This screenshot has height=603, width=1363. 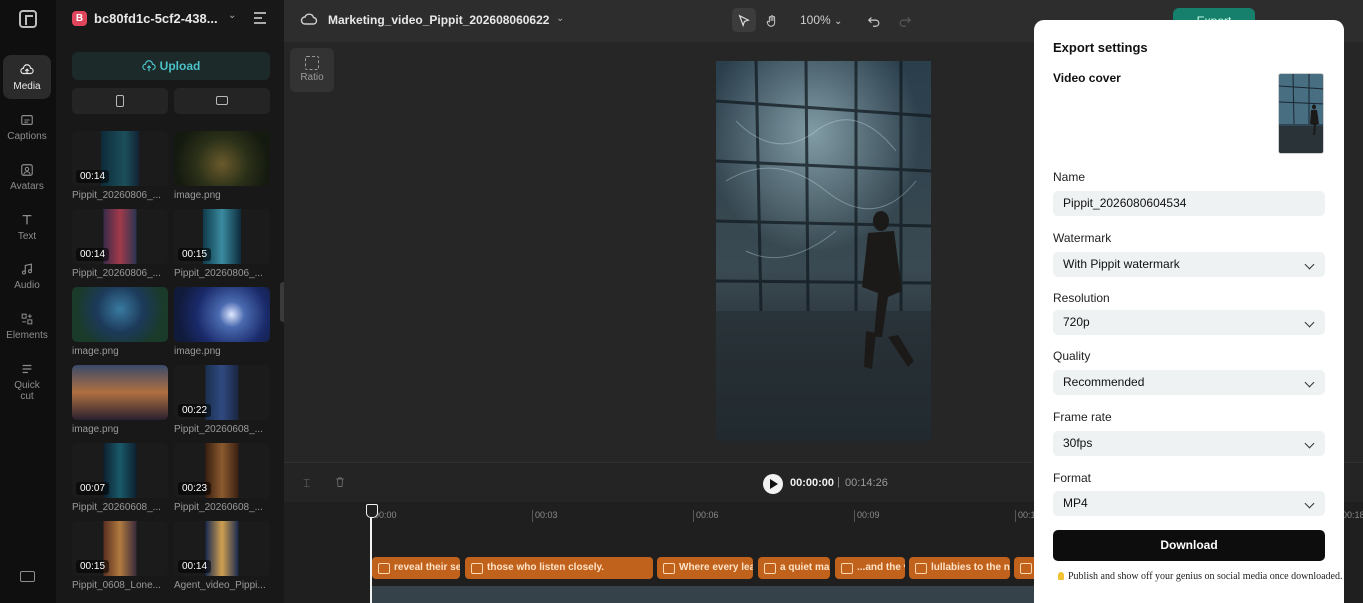 I want to click on rail-item-captions: Captions, so click(x=27, y=127).